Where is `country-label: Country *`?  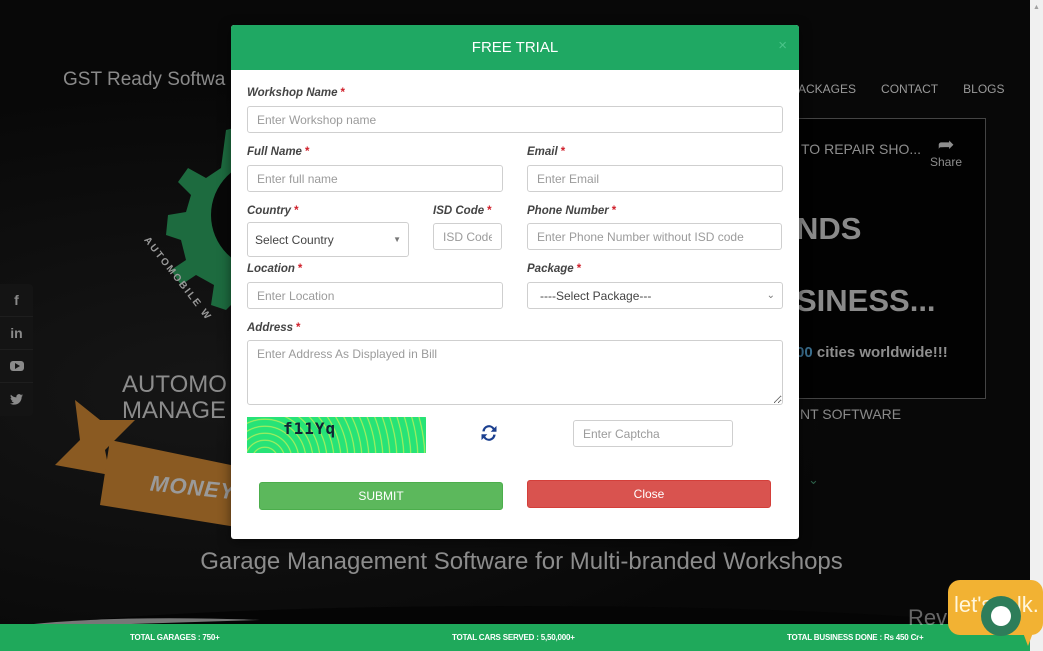 country-label: Country * is located at coordinates (273, 211).